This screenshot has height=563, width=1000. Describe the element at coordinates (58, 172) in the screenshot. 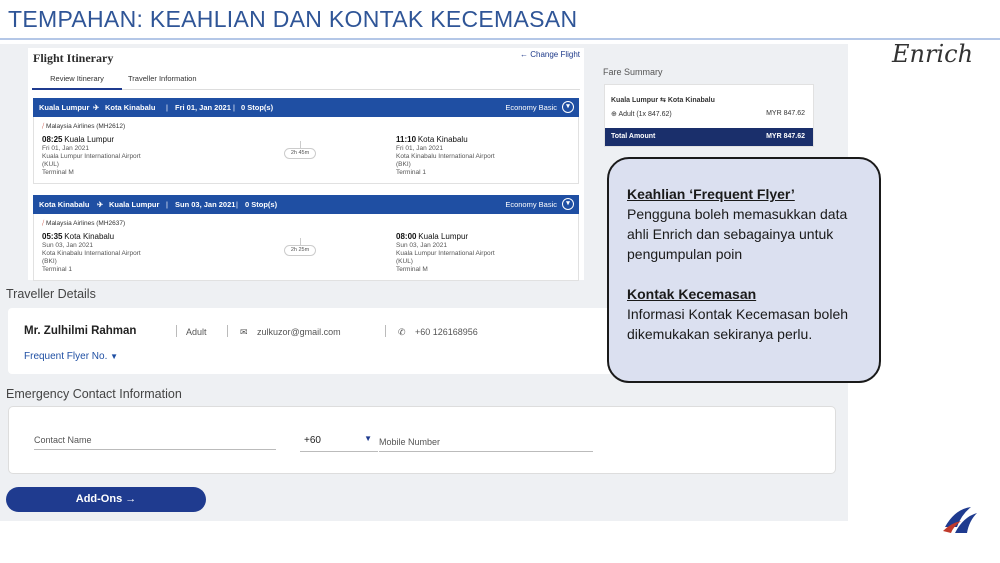

I see `departure-terminal: Terminal M` at that location.